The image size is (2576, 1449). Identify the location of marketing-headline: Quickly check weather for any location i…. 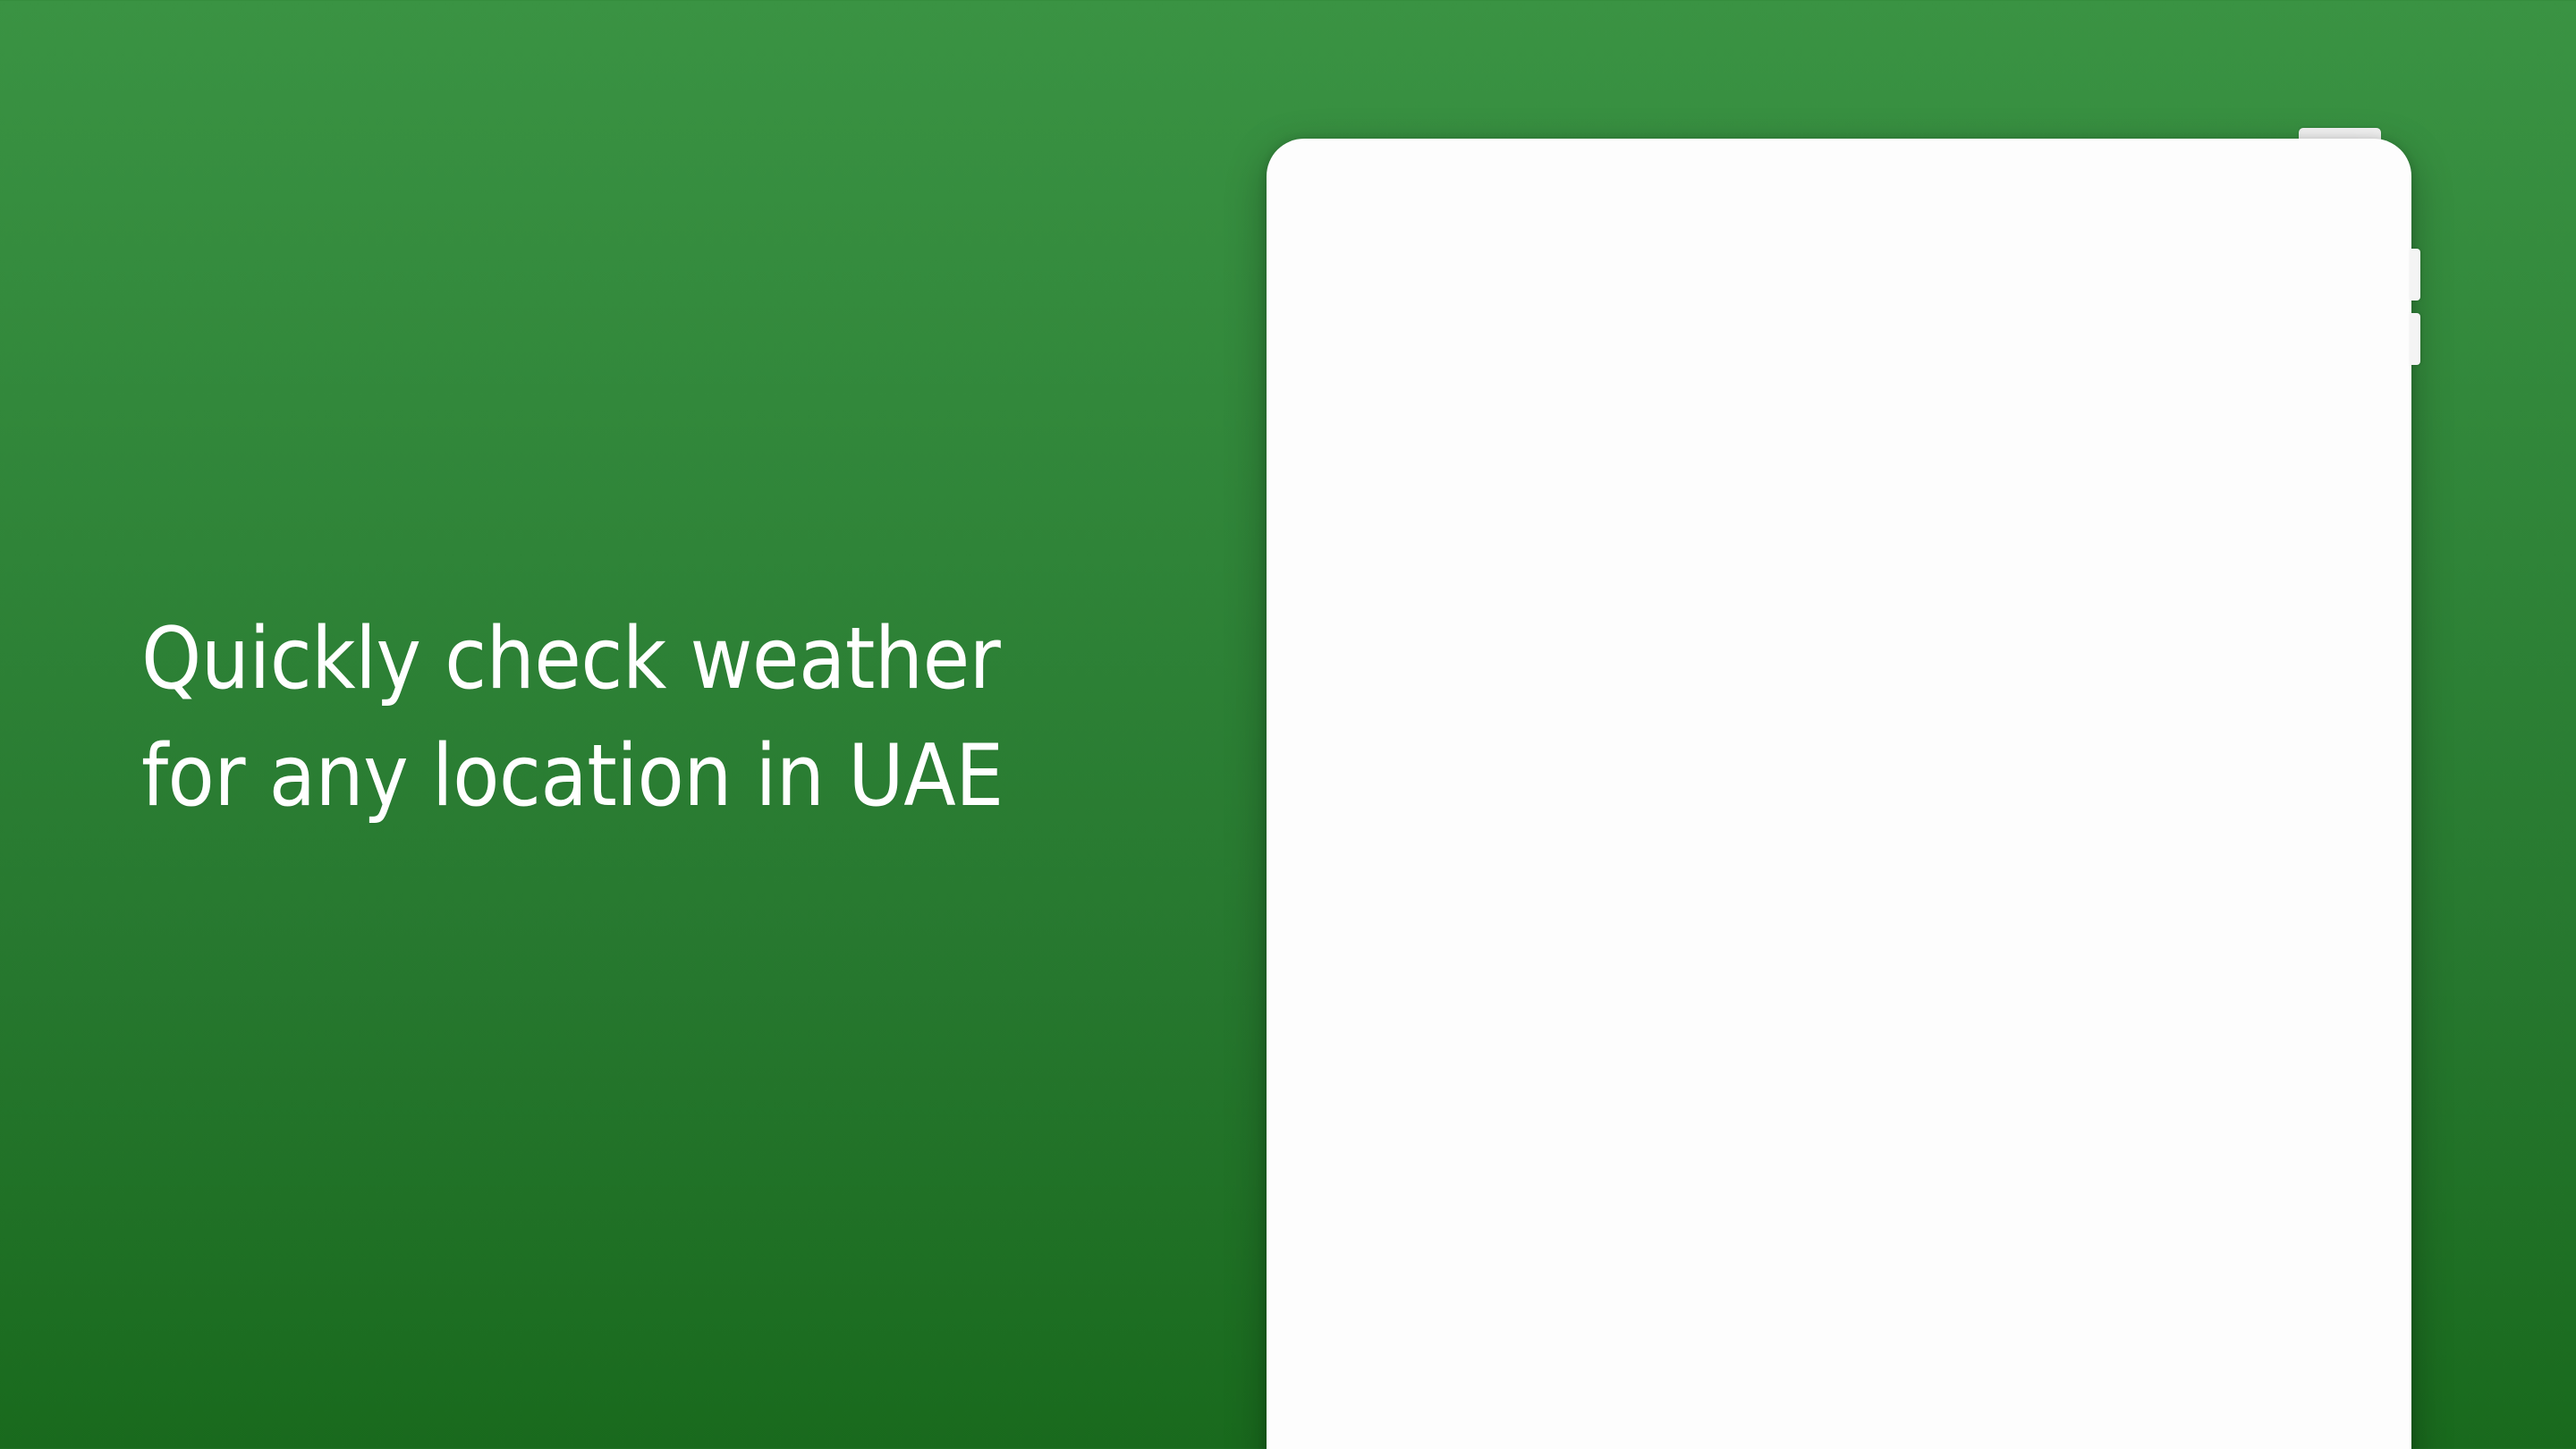
(572, 718).